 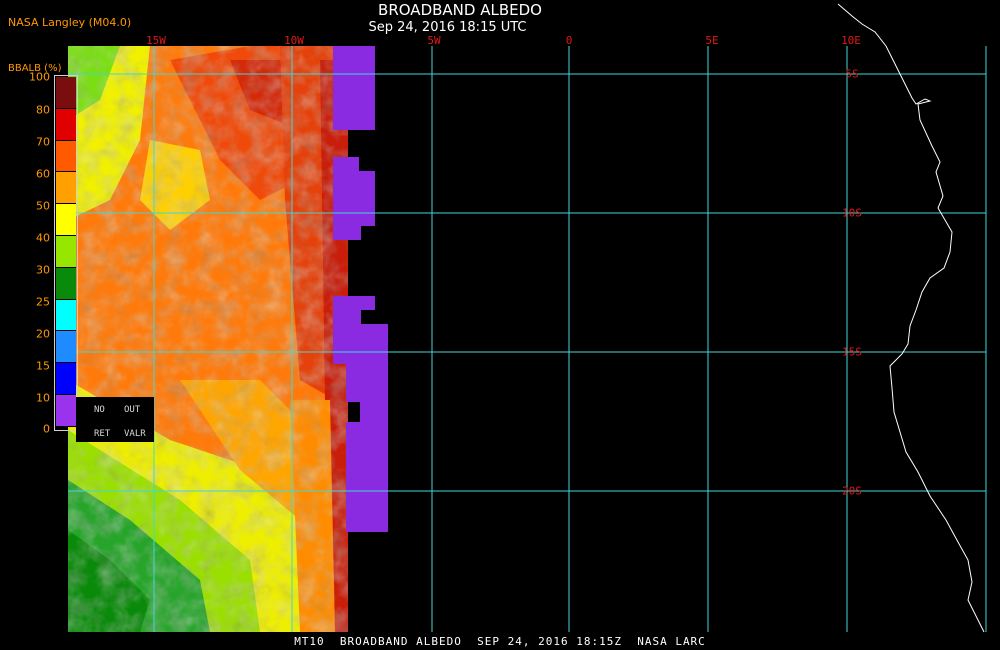 What do you see at coordinates (115, 419) in the screenshot?
I see `no-retrieval-legend: NO OUT RET VALR` at bounding box center [115, 419].